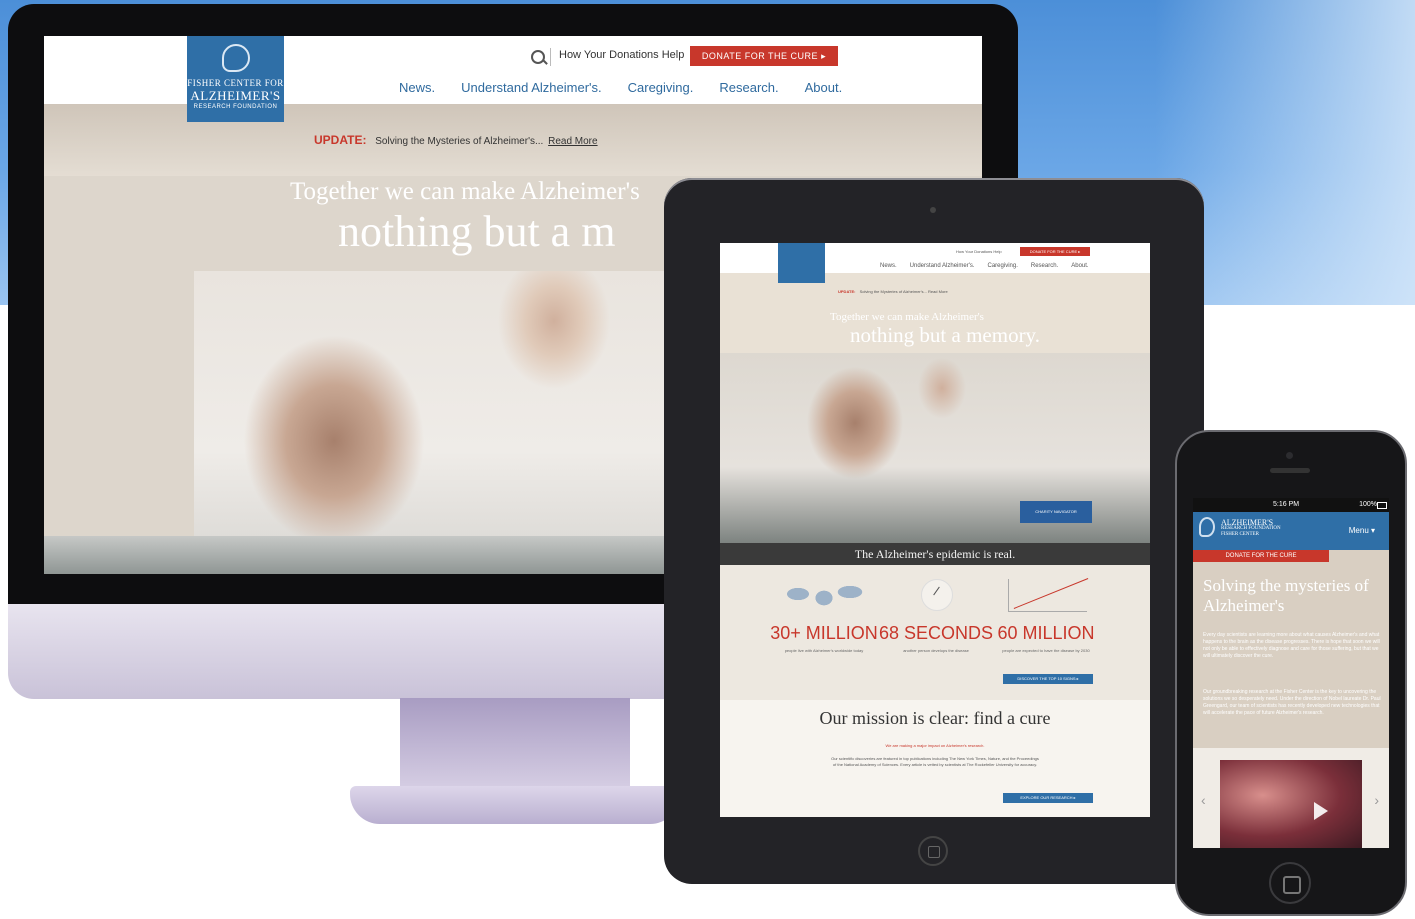  I want to click on status-battery: 100%, so click(1368, 504).